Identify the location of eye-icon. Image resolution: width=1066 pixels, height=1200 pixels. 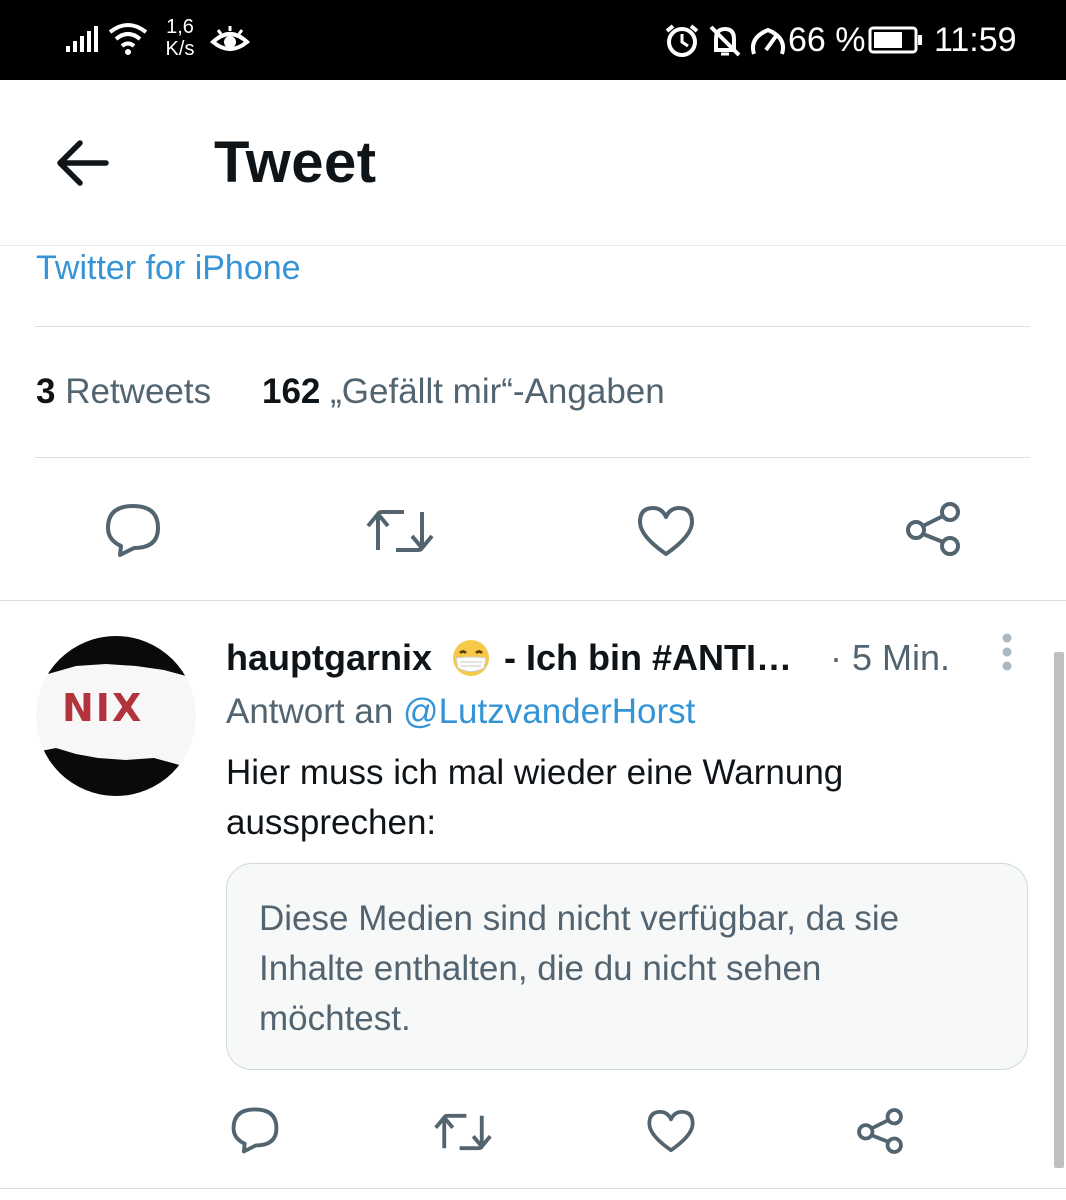
(230, 38).